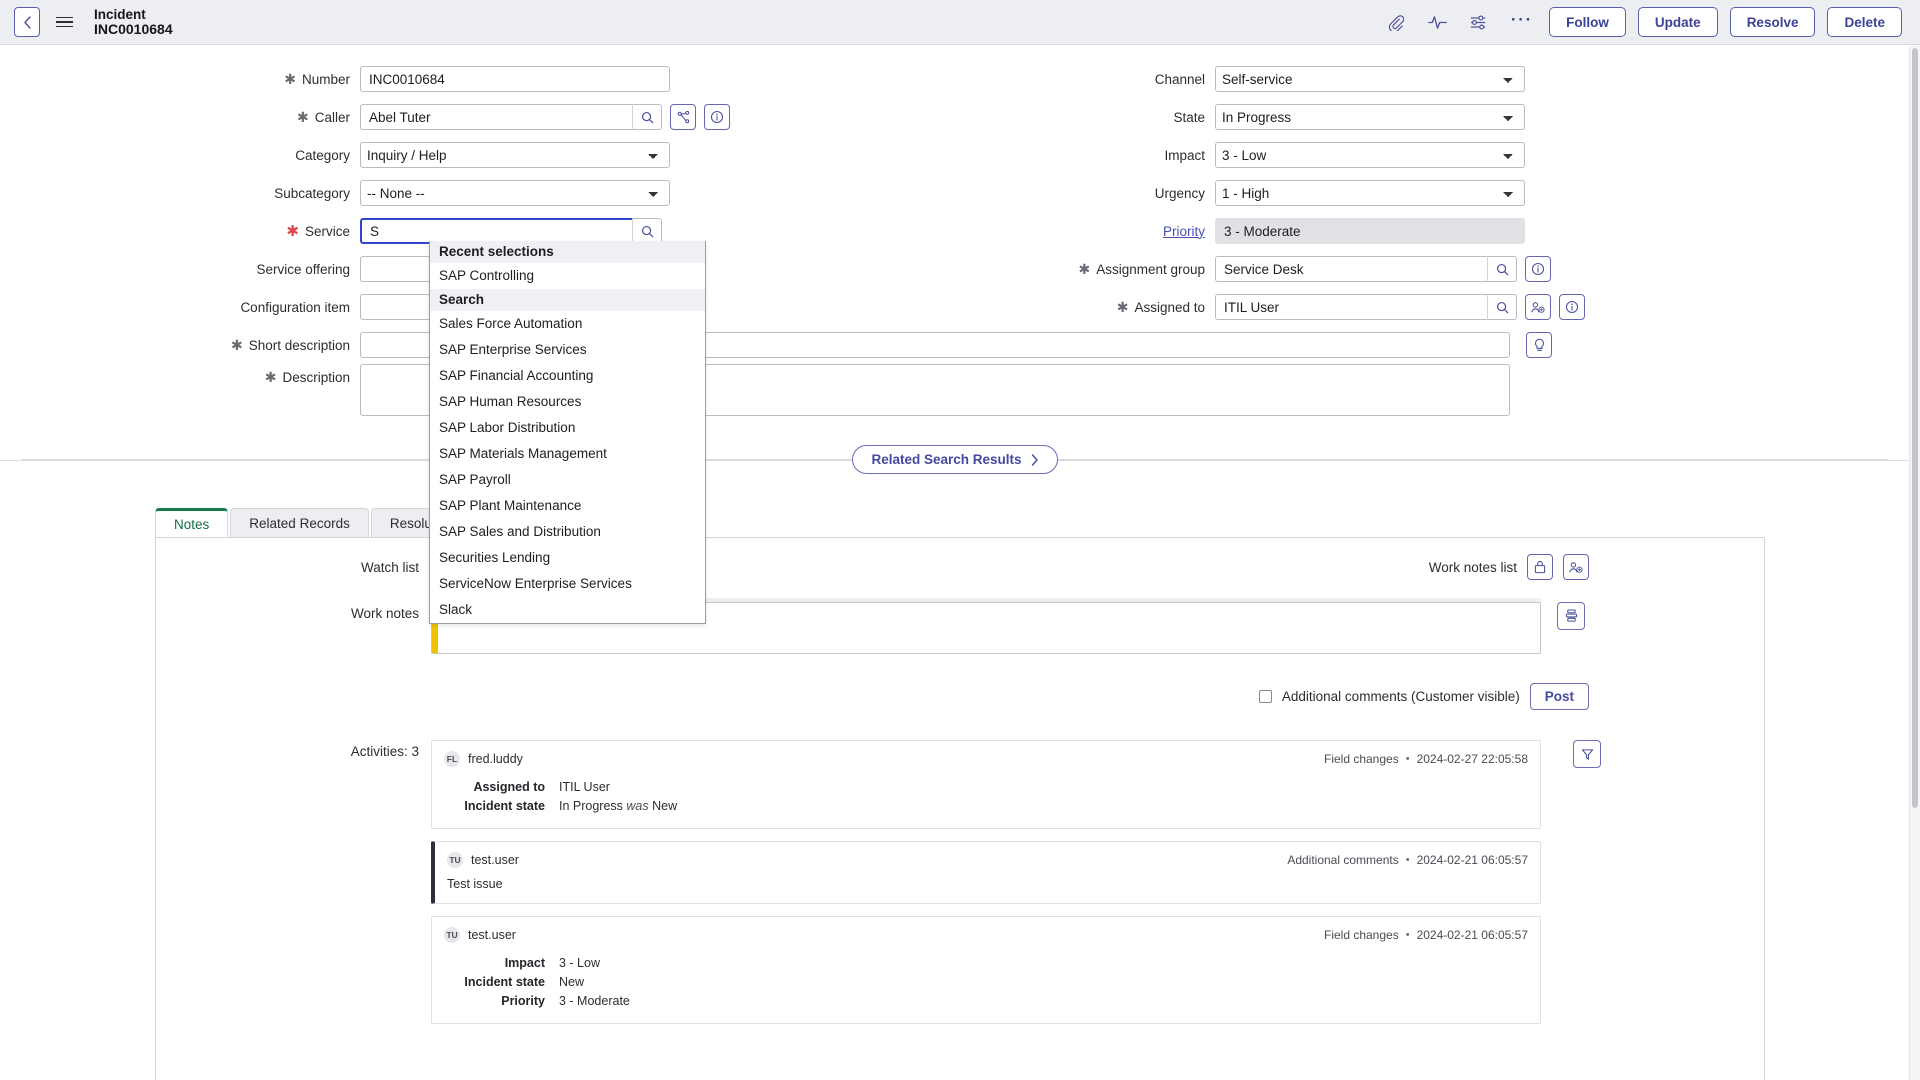 The image size is (1920, 1080). I want to click on hamburger-icon, so click(64, 17).